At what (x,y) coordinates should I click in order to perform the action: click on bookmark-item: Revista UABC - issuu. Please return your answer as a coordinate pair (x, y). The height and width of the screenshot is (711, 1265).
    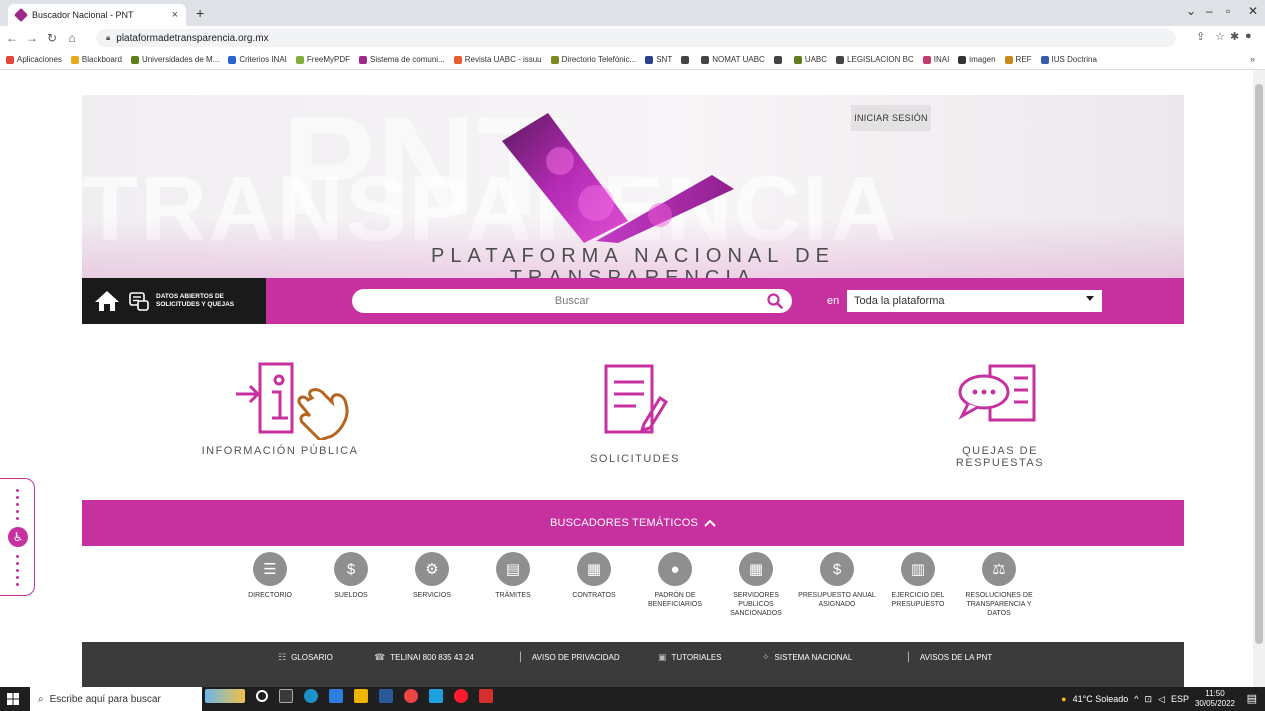
    Looking at the image, I should click on (497, 59).